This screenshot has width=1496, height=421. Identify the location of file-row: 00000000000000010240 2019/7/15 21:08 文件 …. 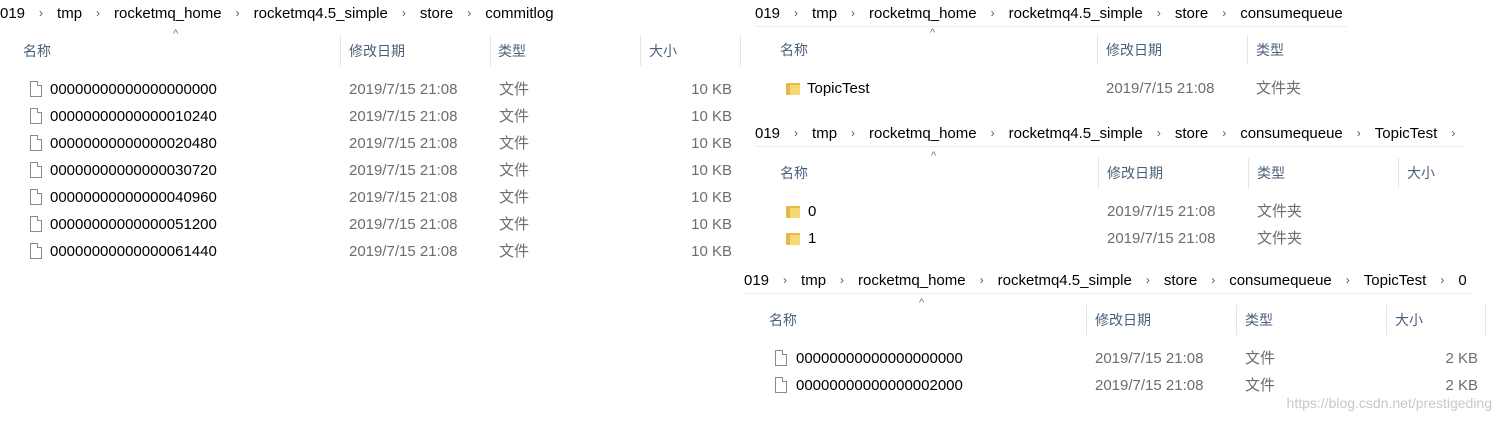
(372, 116).